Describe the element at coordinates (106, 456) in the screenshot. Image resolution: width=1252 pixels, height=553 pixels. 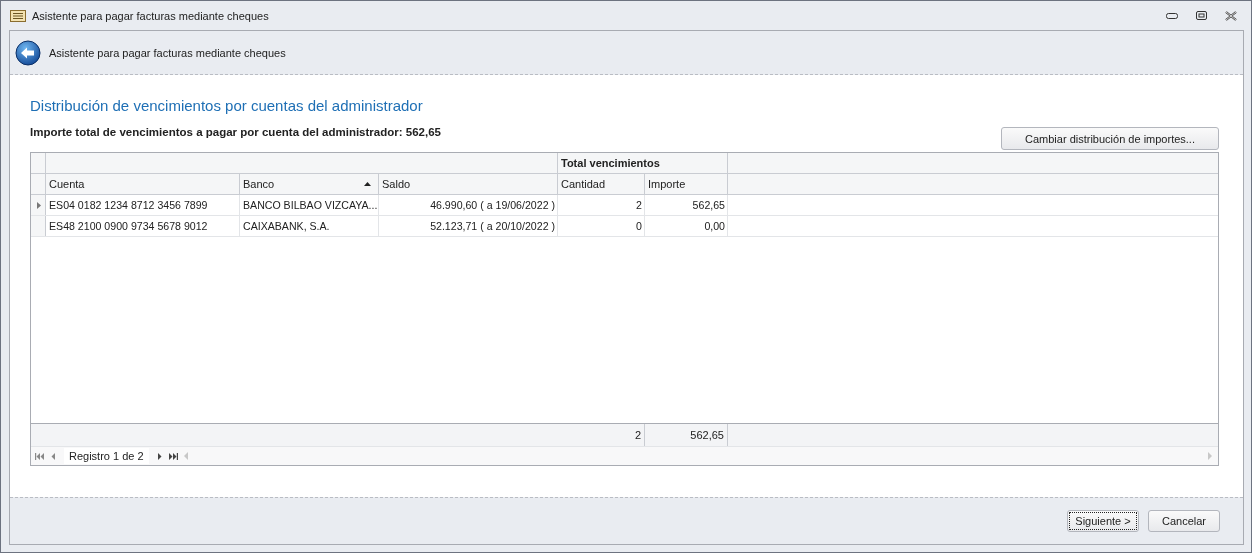
I see `record-counter: Registro 1 de 2` at that location.